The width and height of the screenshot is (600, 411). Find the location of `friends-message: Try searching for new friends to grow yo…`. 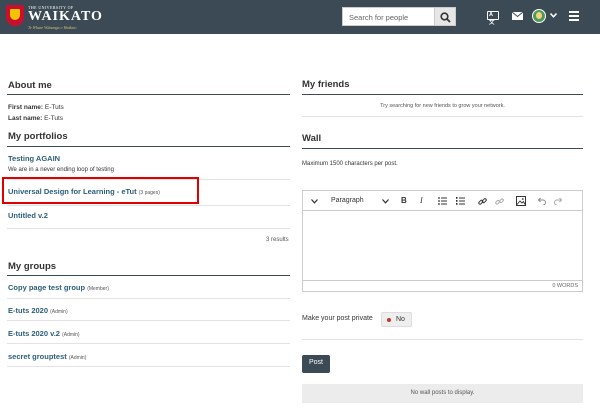

friends-message: Try searching for new friends to grow yo… is located at coordinates (442, 106).